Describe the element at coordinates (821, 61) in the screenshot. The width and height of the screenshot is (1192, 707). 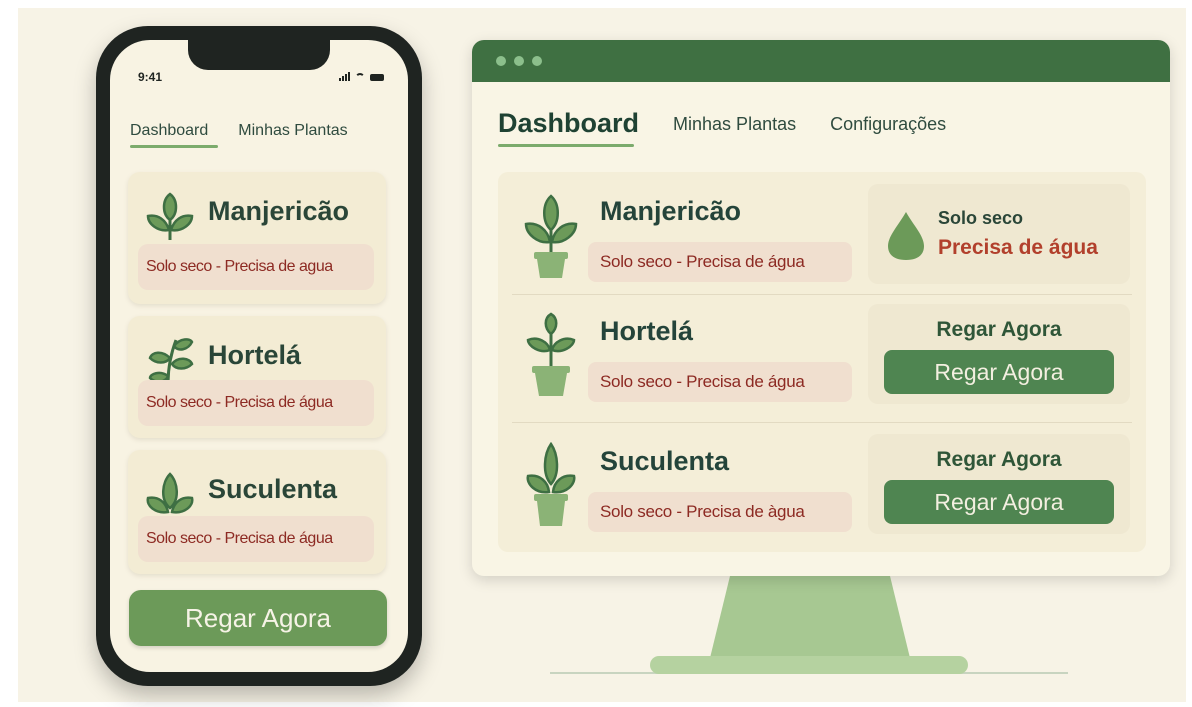
I see `window-titlebar` at that location.